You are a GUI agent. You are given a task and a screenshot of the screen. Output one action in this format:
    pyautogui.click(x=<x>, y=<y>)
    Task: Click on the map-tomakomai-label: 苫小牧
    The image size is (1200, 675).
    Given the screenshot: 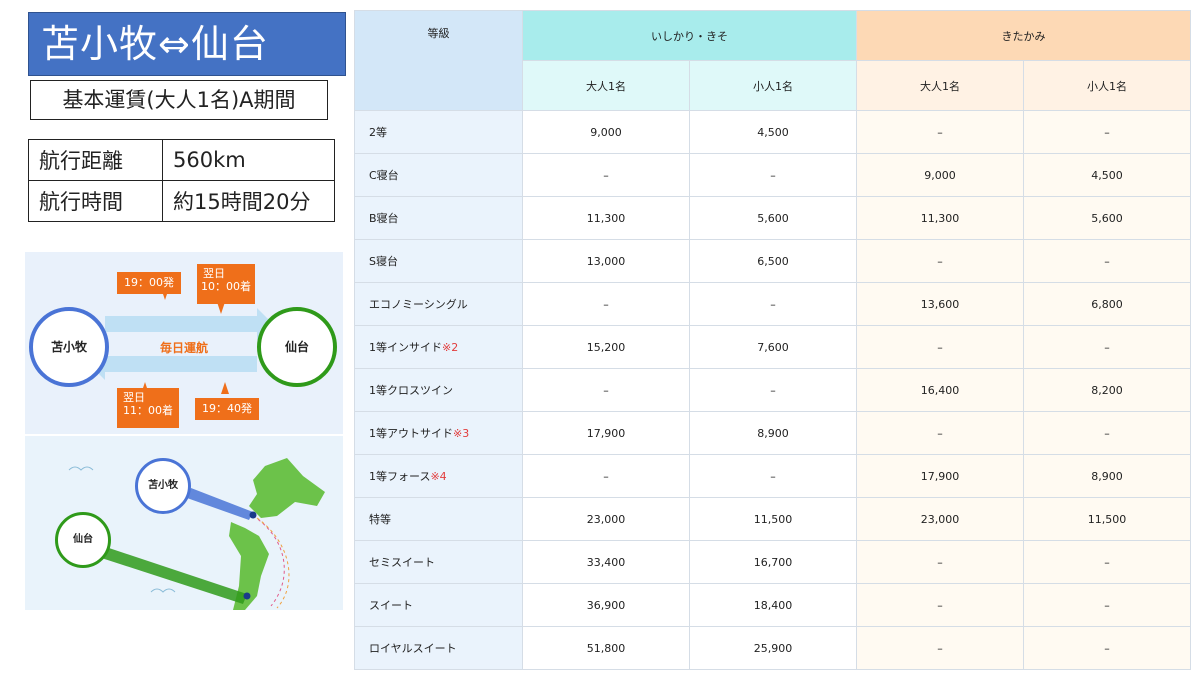 What is the action you would take?
    pyautogui.click(x=163, y=486)
    